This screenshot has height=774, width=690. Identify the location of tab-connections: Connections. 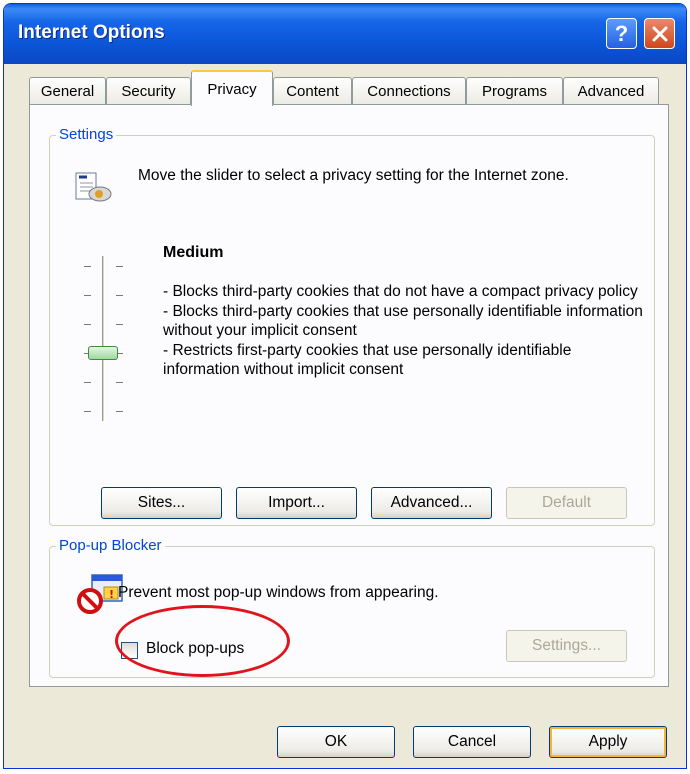
(409, 91).